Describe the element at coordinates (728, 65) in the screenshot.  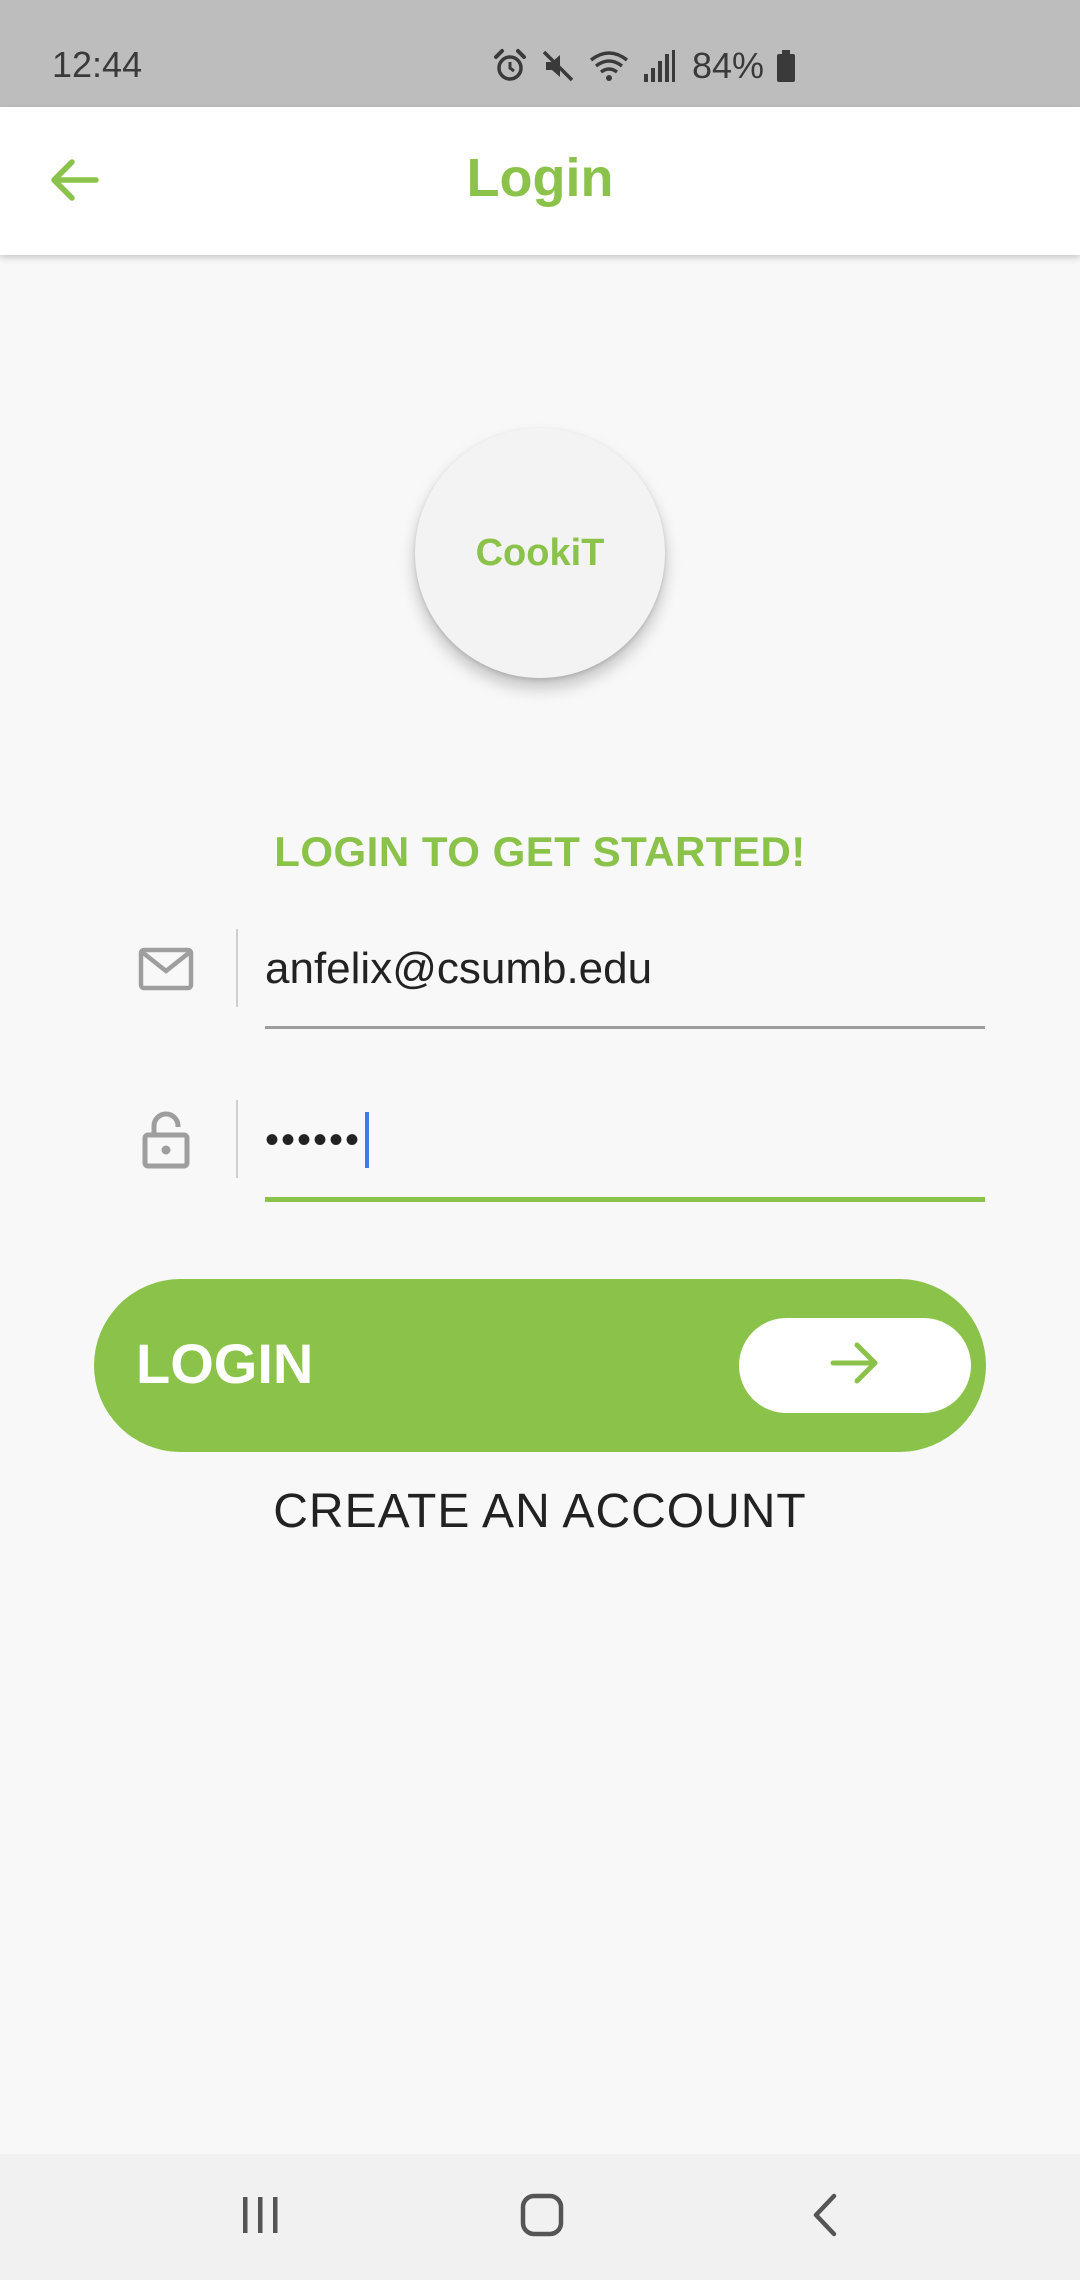
I see `battery-percent: 84%` at that location.